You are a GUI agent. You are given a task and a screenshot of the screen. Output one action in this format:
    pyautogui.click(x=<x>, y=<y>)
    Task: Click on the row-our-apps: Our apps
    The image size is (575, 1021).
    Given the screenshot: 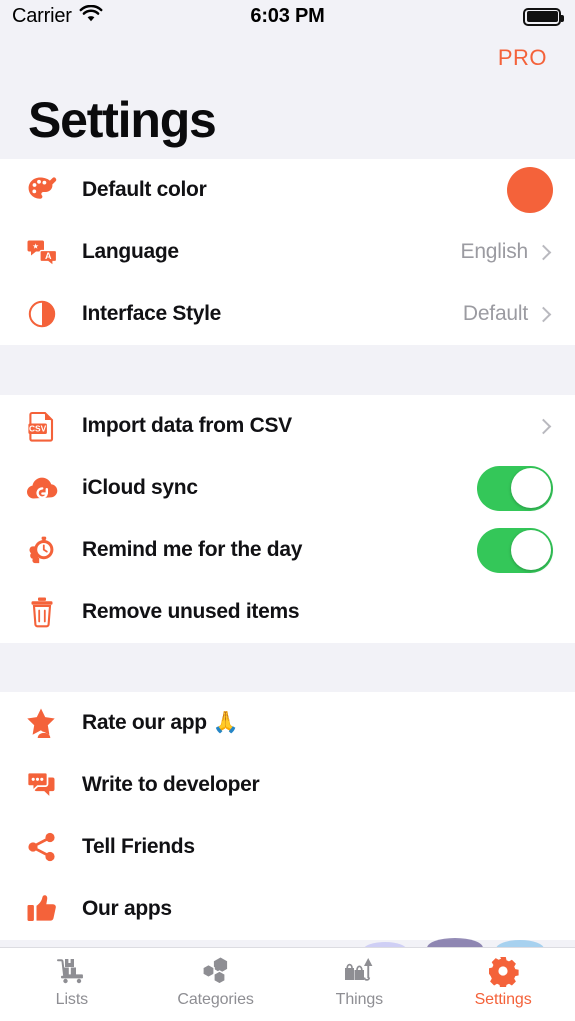 What is the action you would take?
    pyautogui.click(x=287, y=909)
    